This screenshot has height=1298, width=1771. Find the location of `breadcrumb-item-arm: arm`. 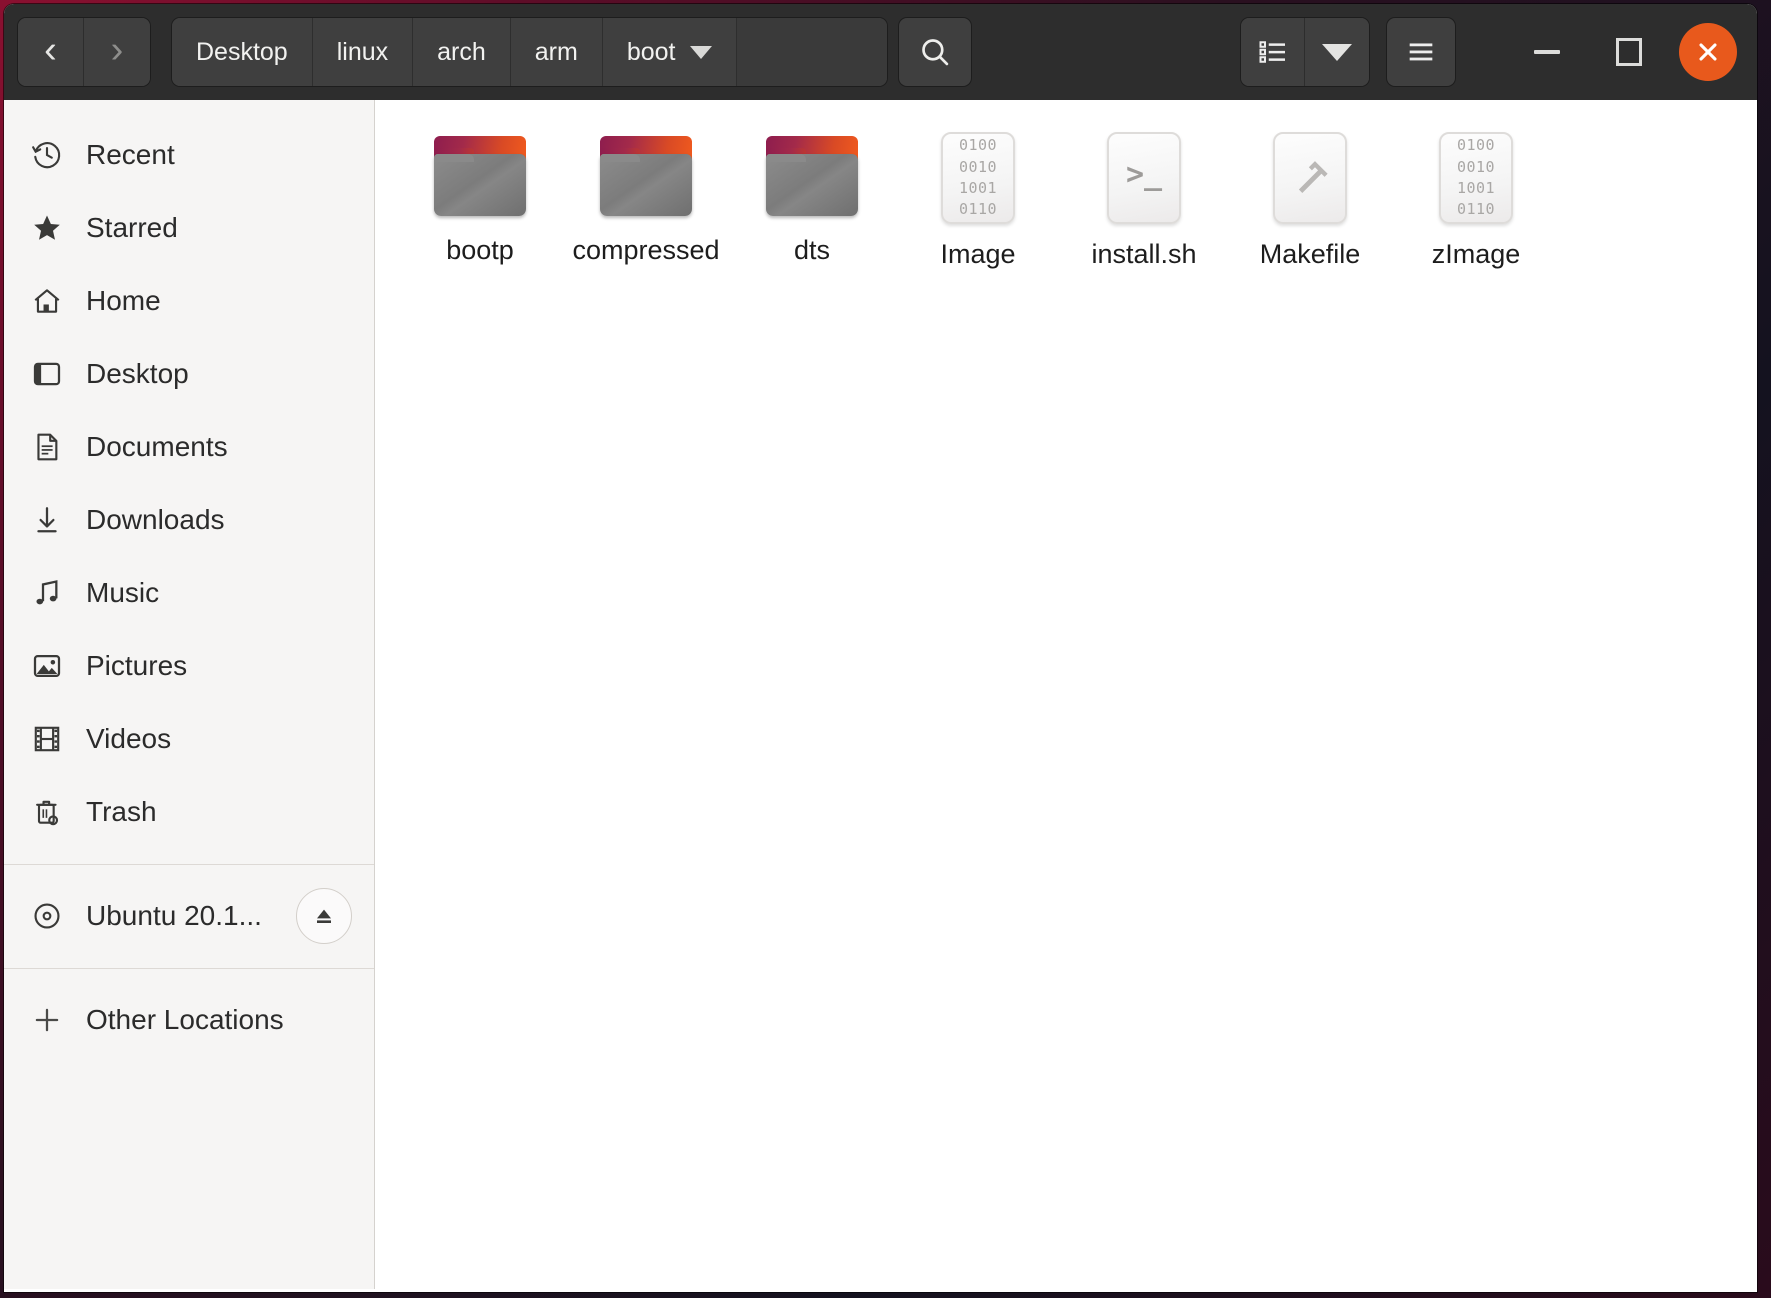

breadcrumb-item-arm: arm is located at coordinates (556, 52).